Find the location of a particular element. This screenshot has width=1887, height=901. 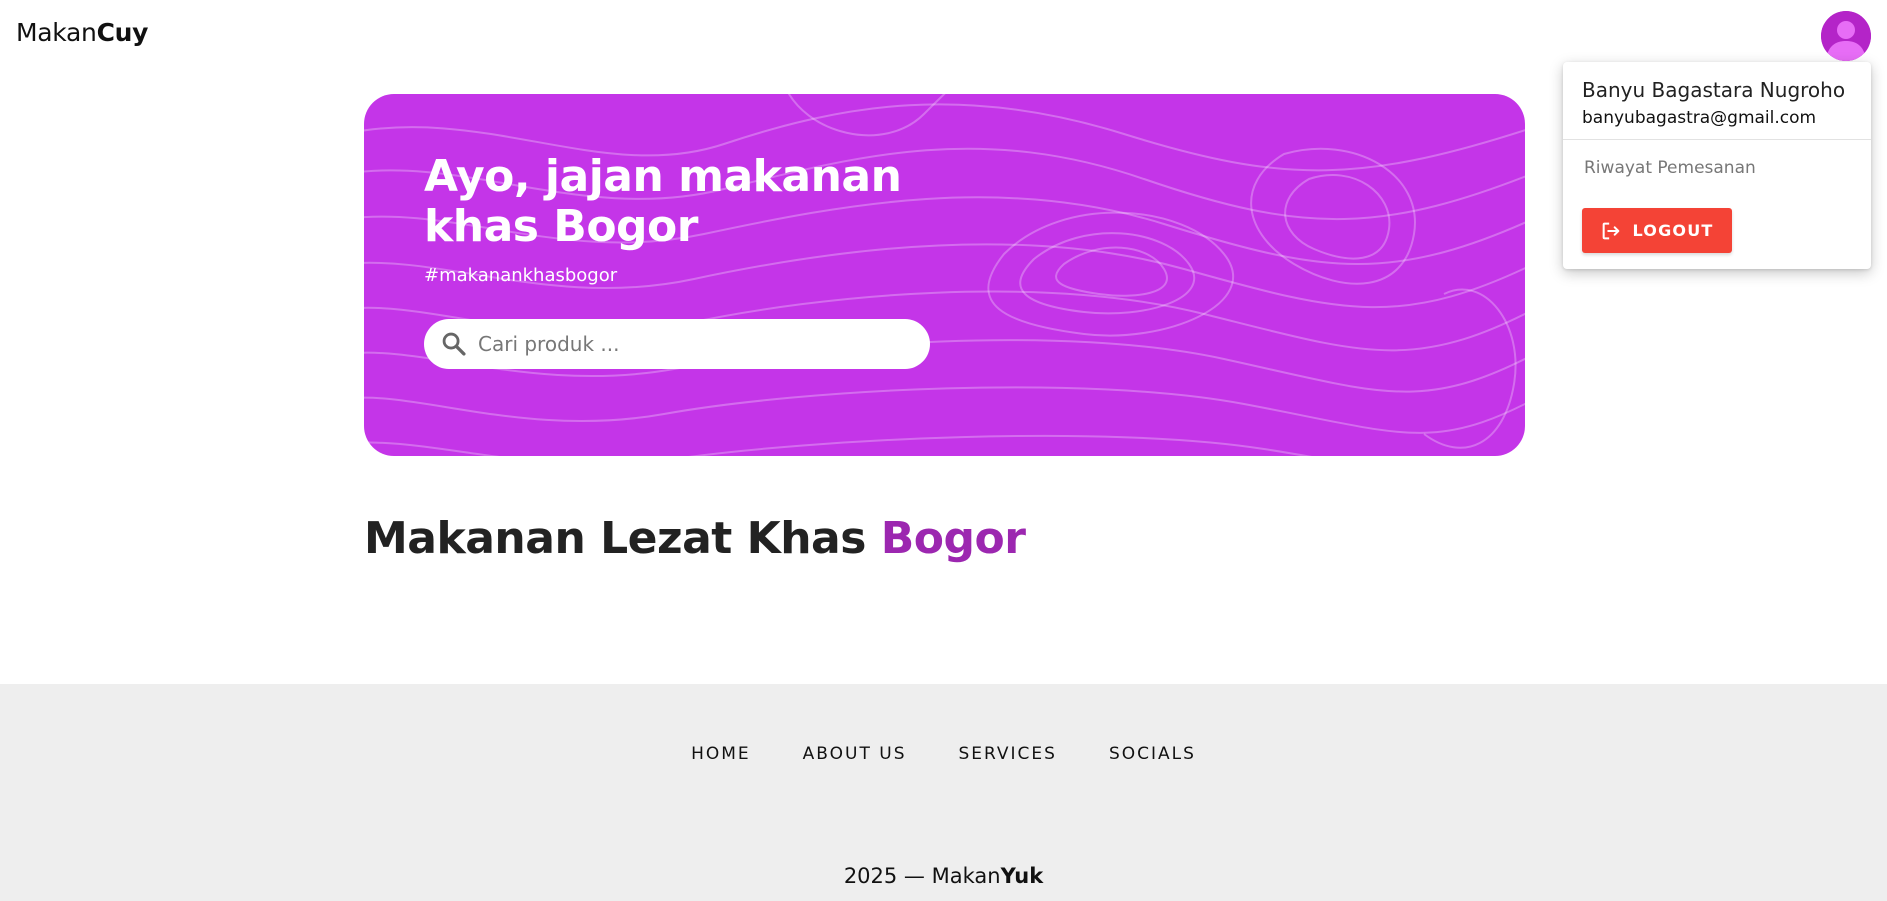

brand-prefix: Makan is located at coordinates (56, 32).